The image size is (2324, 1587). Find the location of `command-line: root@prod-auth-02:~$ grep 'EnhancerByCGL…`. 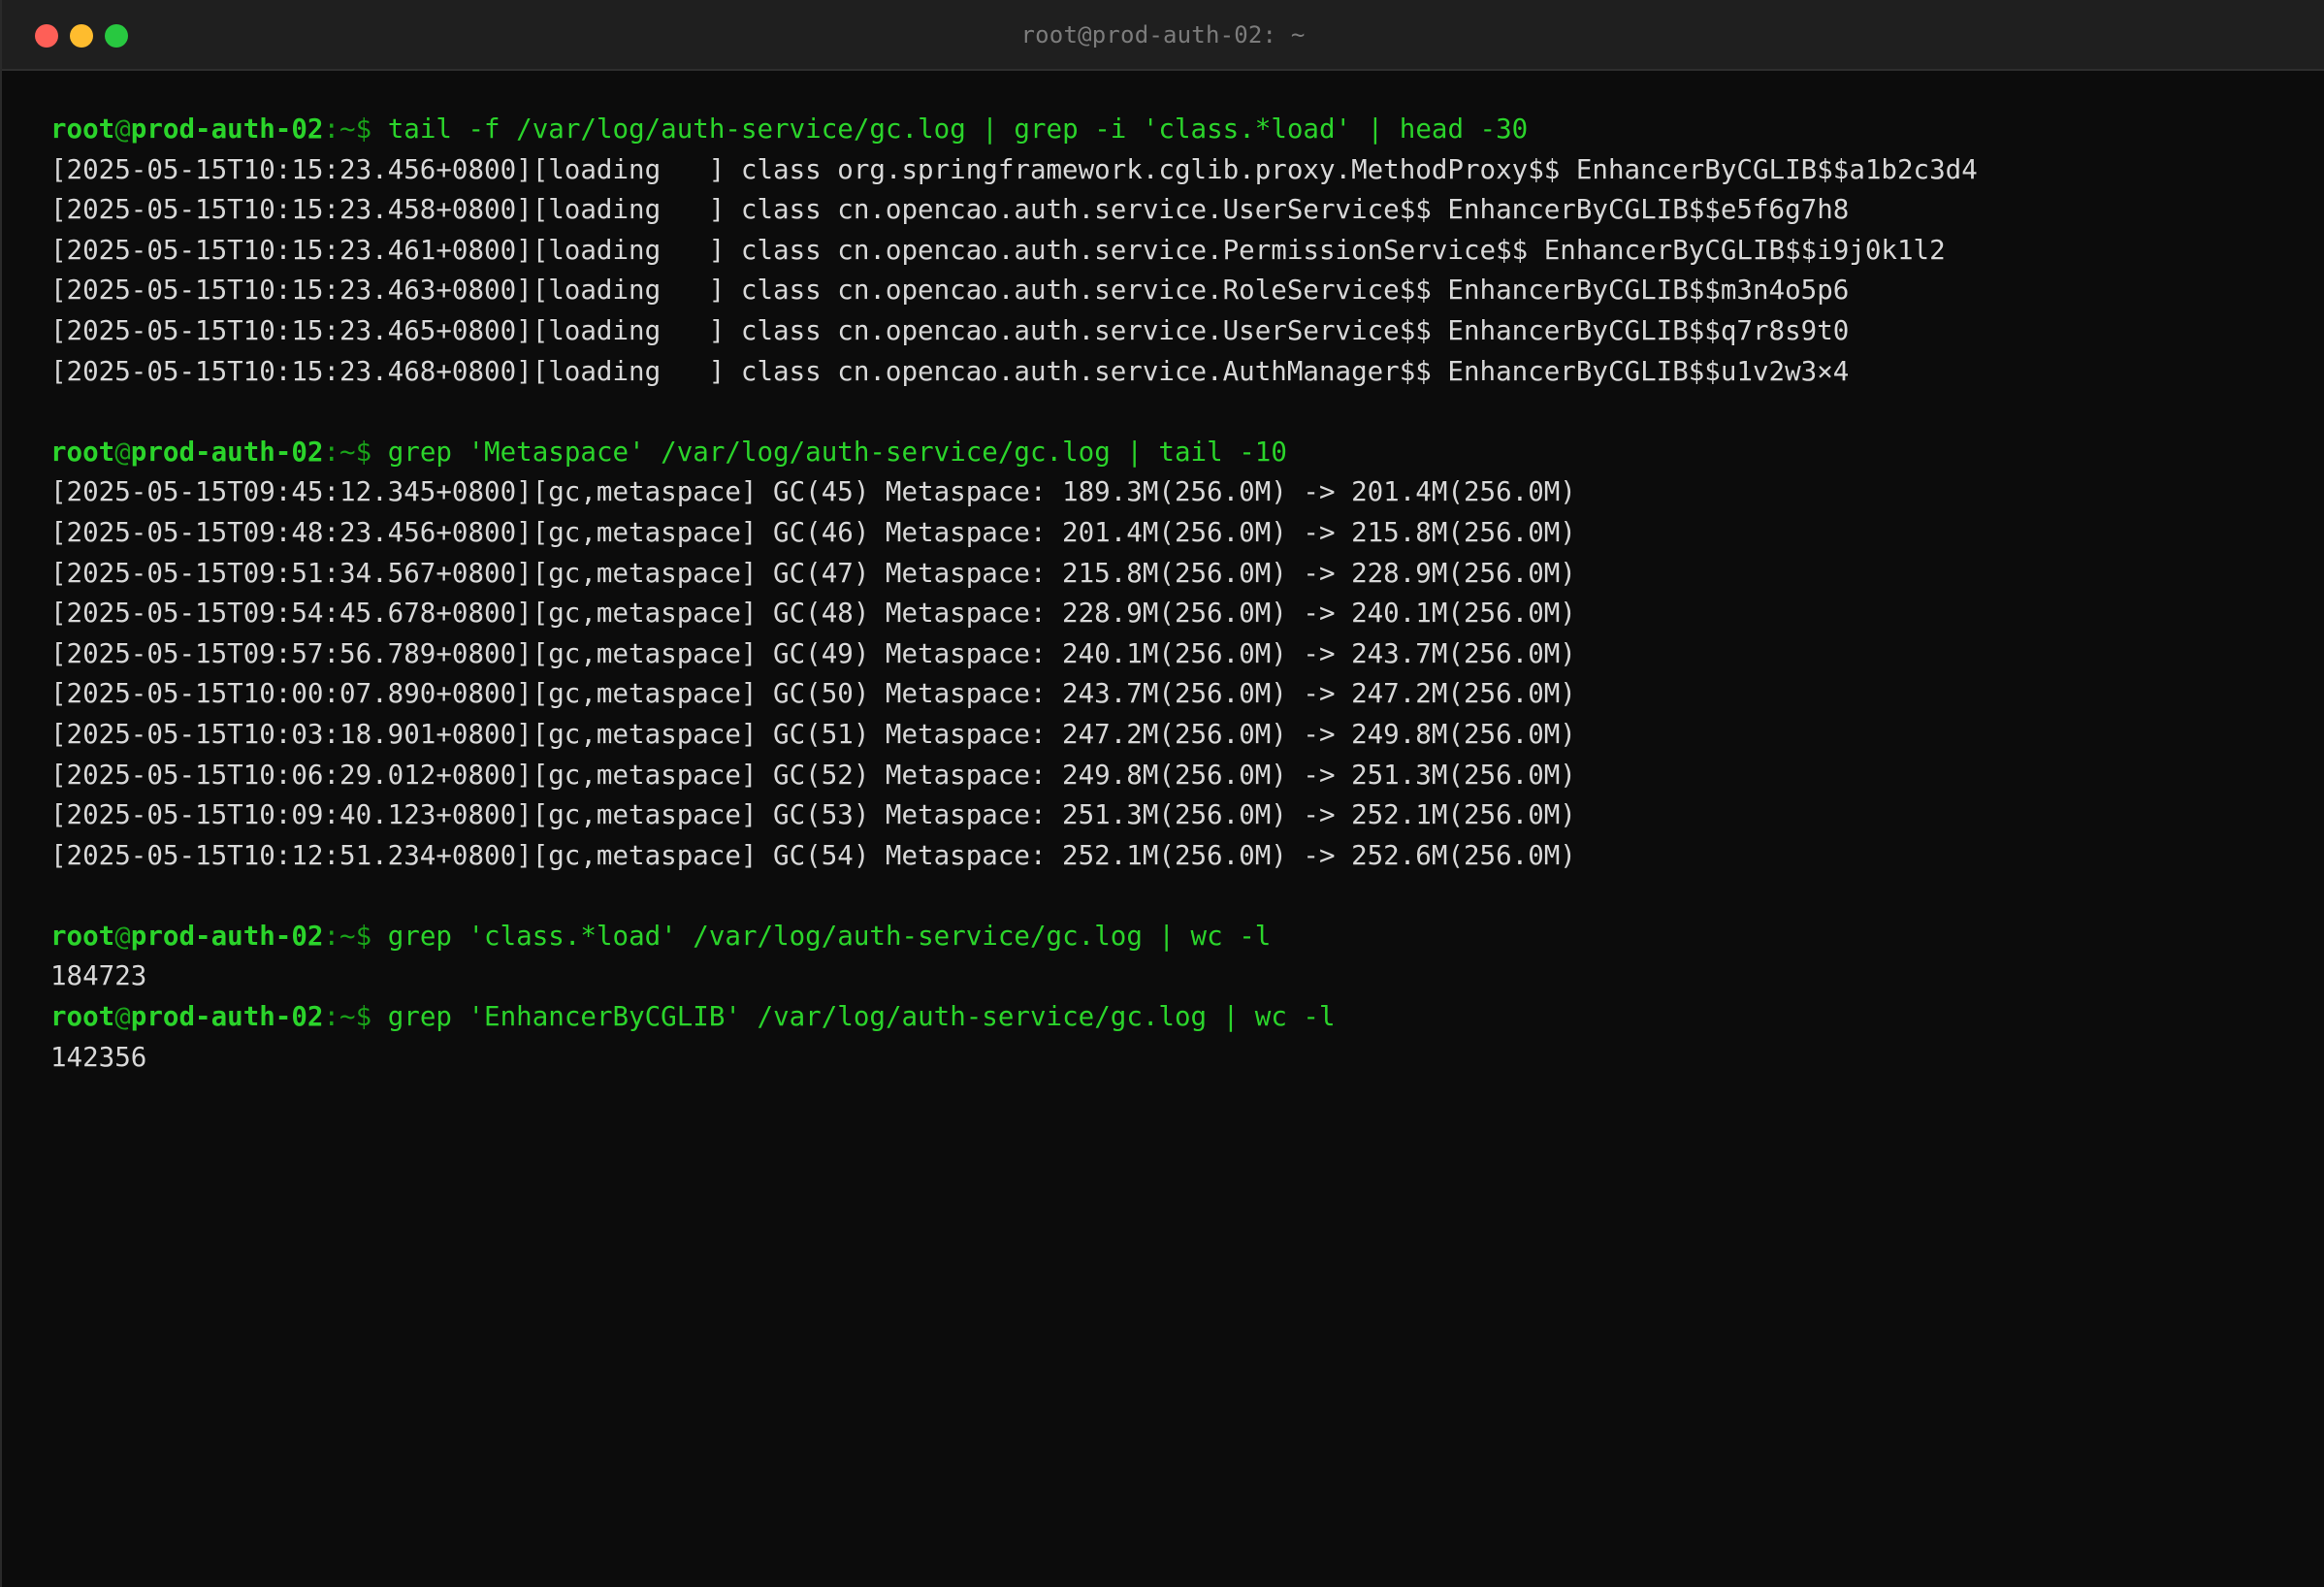

command-line: root@prod-auth-02:~$ grep 'EnhancerByCGL… is located at coordinates (1167, 1017).